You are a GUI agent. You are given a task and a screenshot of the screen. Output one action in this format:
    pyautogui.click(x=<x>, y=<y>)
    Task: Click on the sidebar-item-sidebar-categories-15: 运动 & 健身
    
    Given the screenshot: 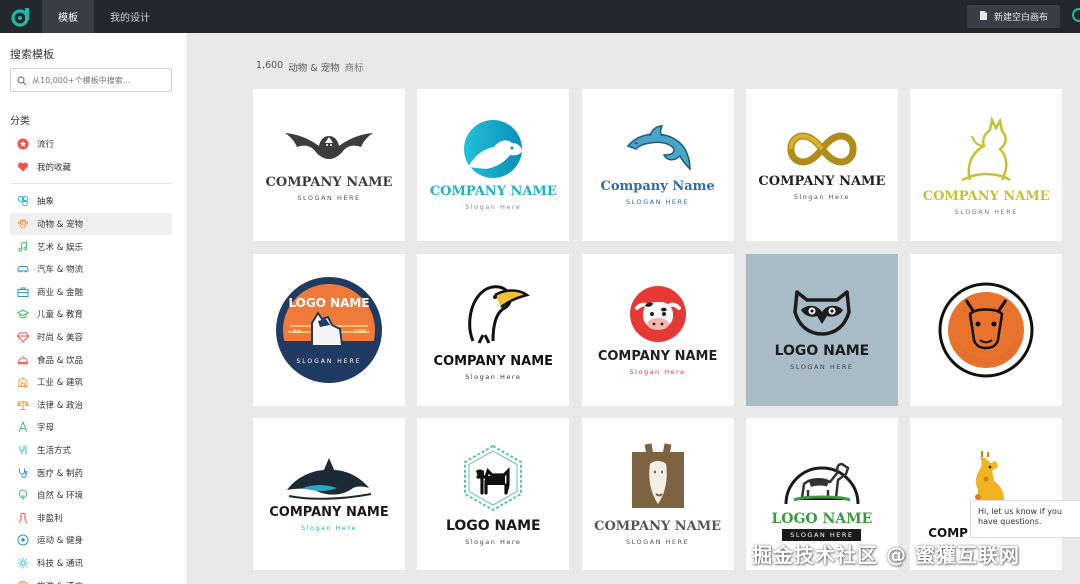 What is the action you would take?
    pyautogui.click(x=91, y=540)
    